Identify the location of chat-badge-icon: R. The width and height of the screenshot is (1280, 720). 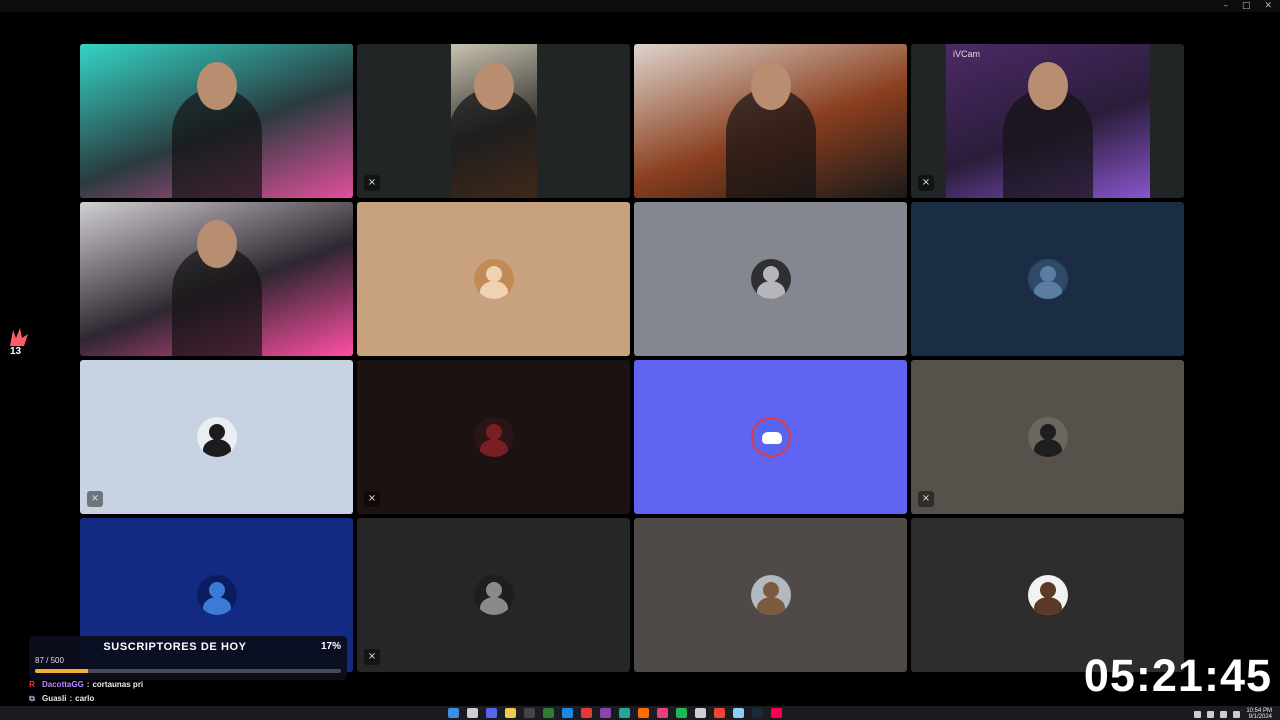
(32, 684).